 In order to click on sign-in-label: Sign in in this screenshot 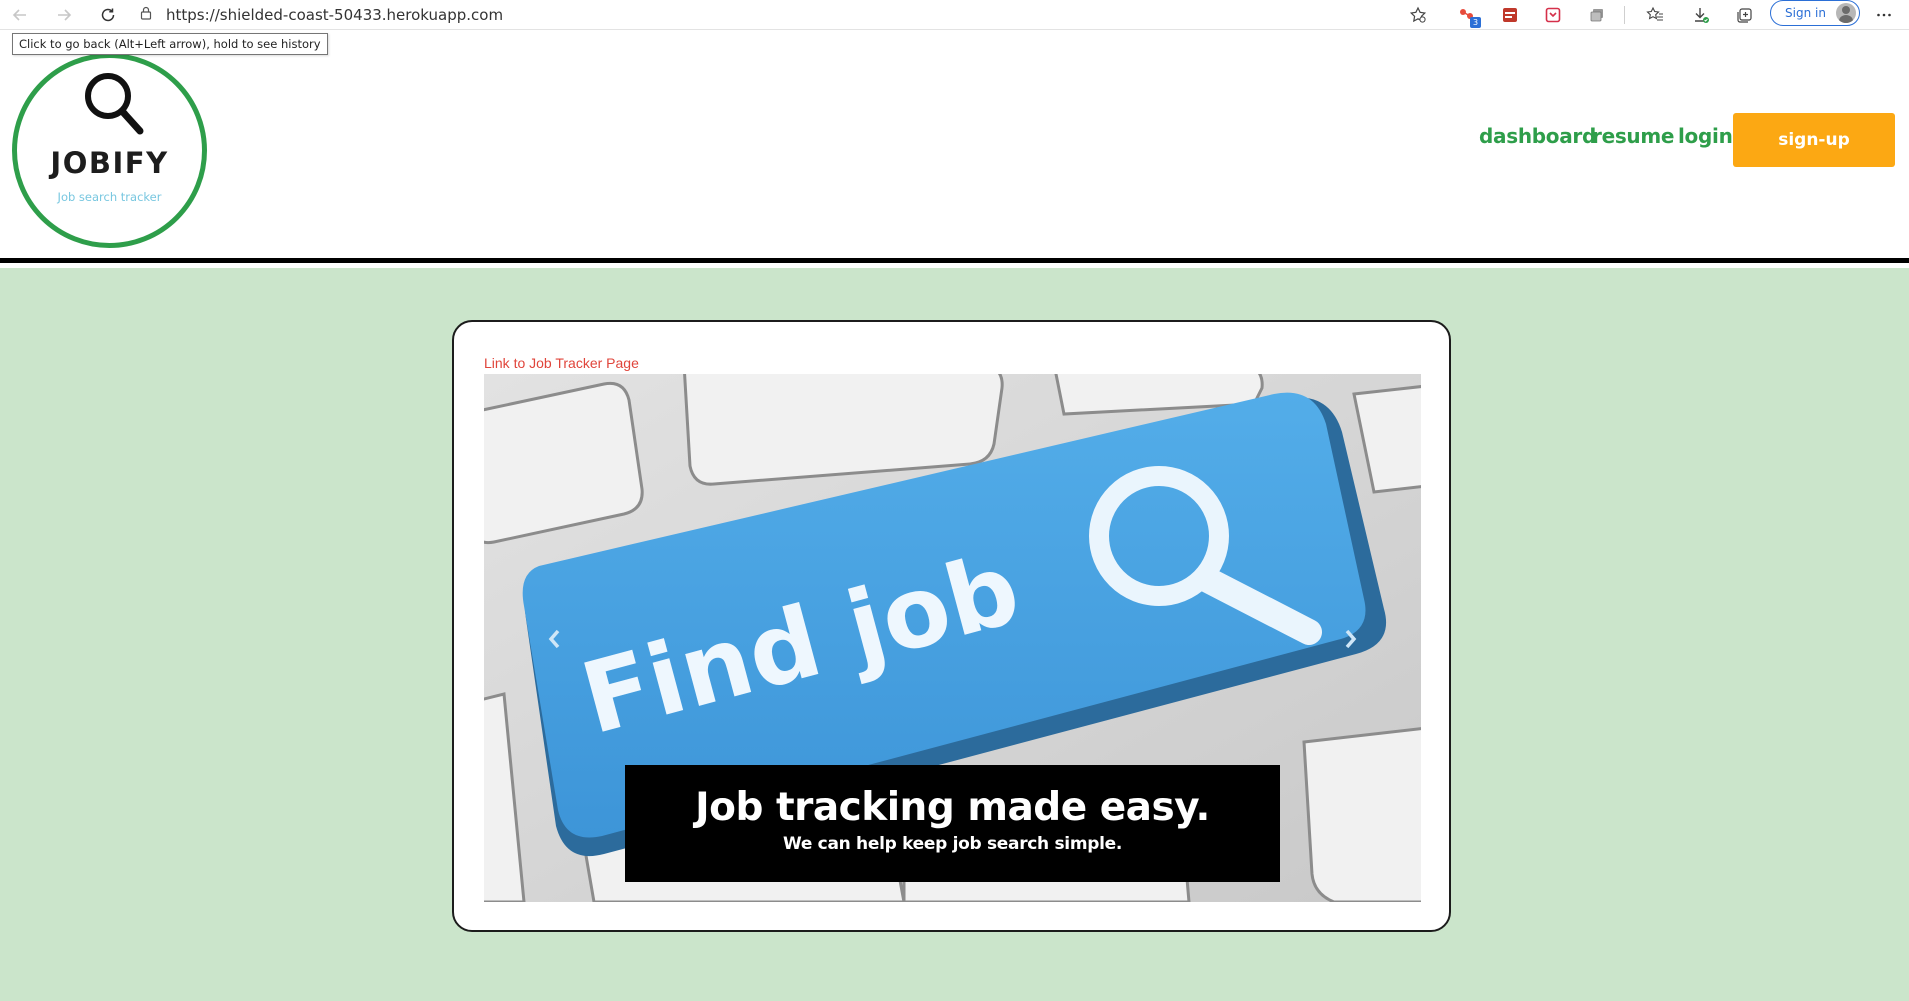, I will do `click(1805, 13)`.